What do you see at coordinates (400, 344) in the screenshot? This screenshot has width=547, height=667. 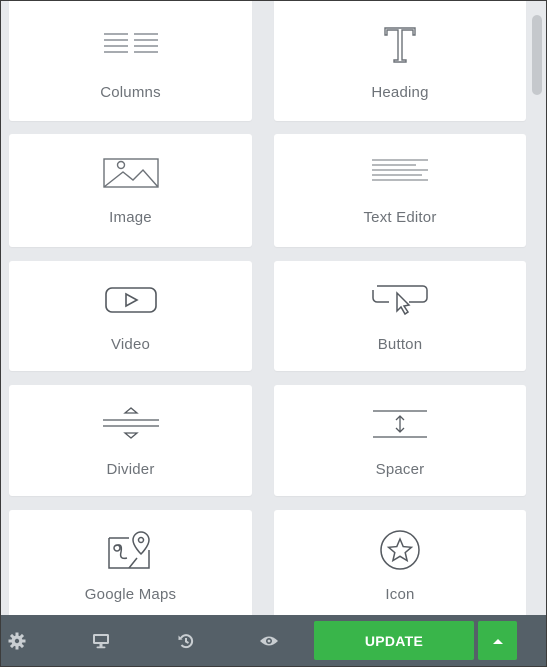 I see `widget-label: Button` at bounding box center [400, 344].